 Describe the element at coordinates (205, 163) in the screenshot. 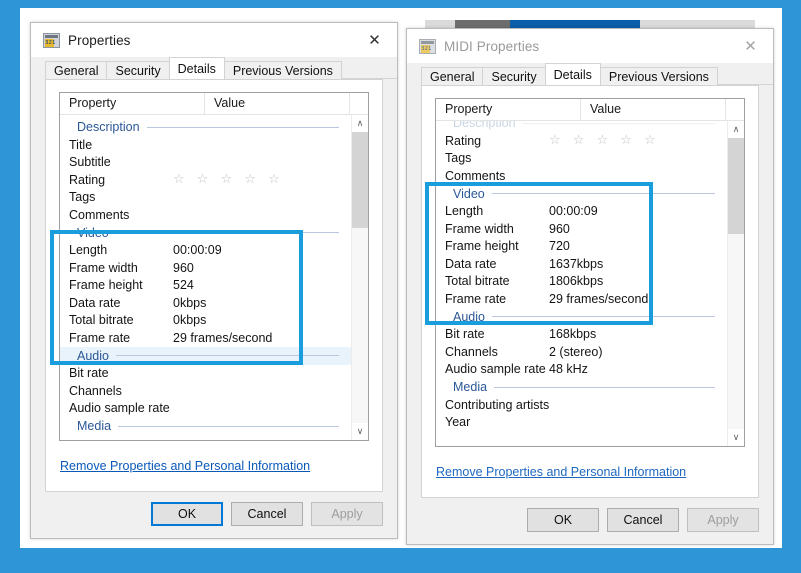

I see `row-subtitle: Subtitle` at that location.